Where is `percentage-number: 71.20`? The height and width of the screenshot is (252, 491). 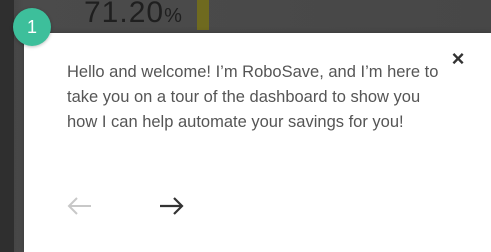 percentage-number: 71.20 is located at coordinates (124, 14).